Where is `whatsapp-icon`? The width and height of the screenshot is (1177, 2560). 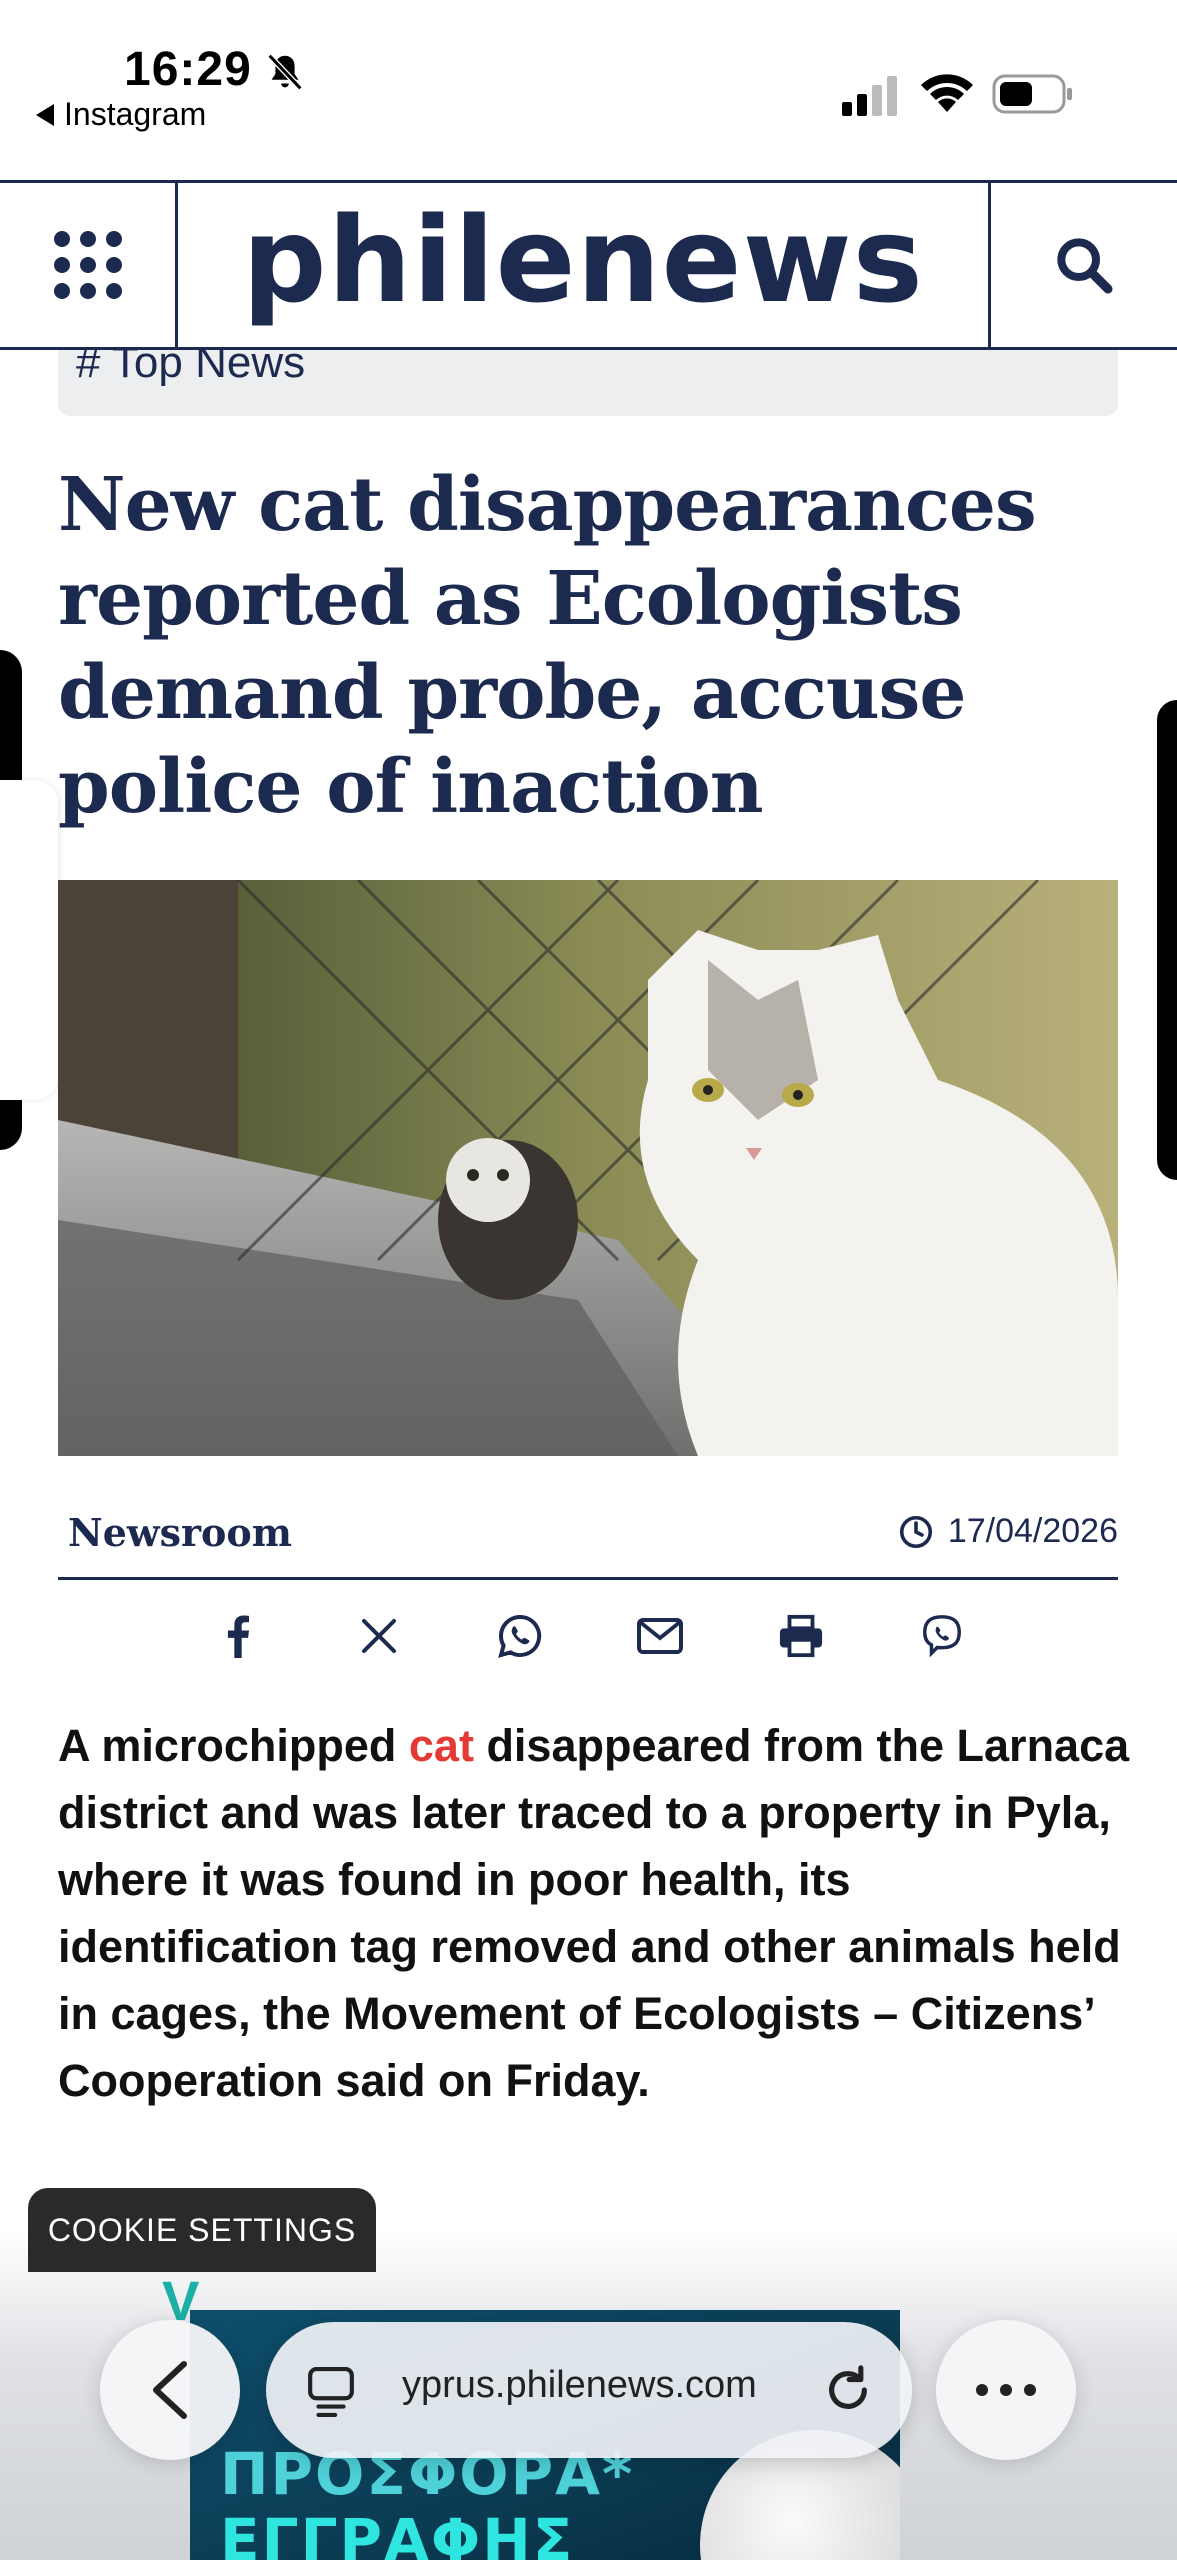
whatsapp-icon is located at coordinates (519, 1636).